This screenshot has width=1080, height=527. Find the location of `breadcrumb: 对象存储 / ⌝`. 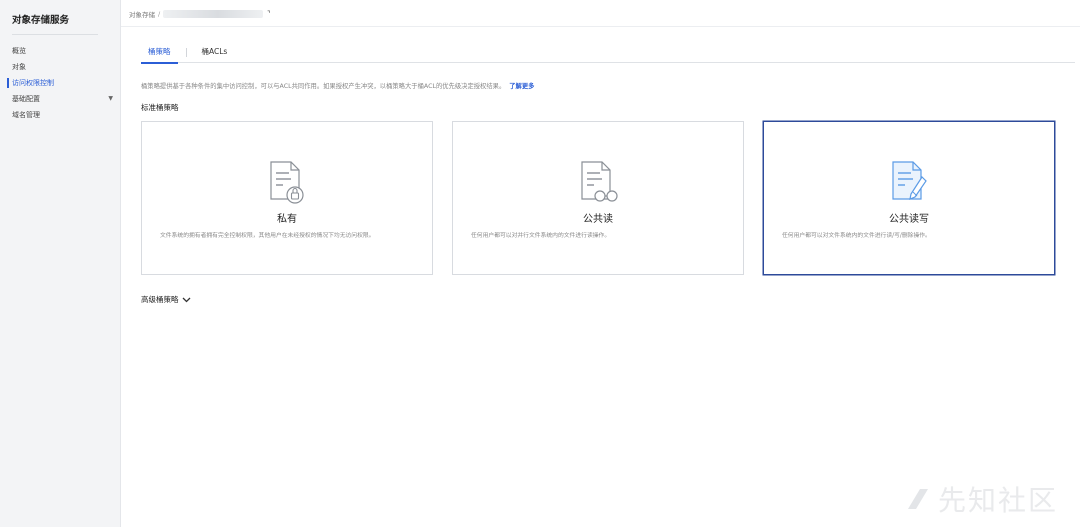

breadcrumb: 对象存储 / ⌝ is located at coordinates (199, 14).